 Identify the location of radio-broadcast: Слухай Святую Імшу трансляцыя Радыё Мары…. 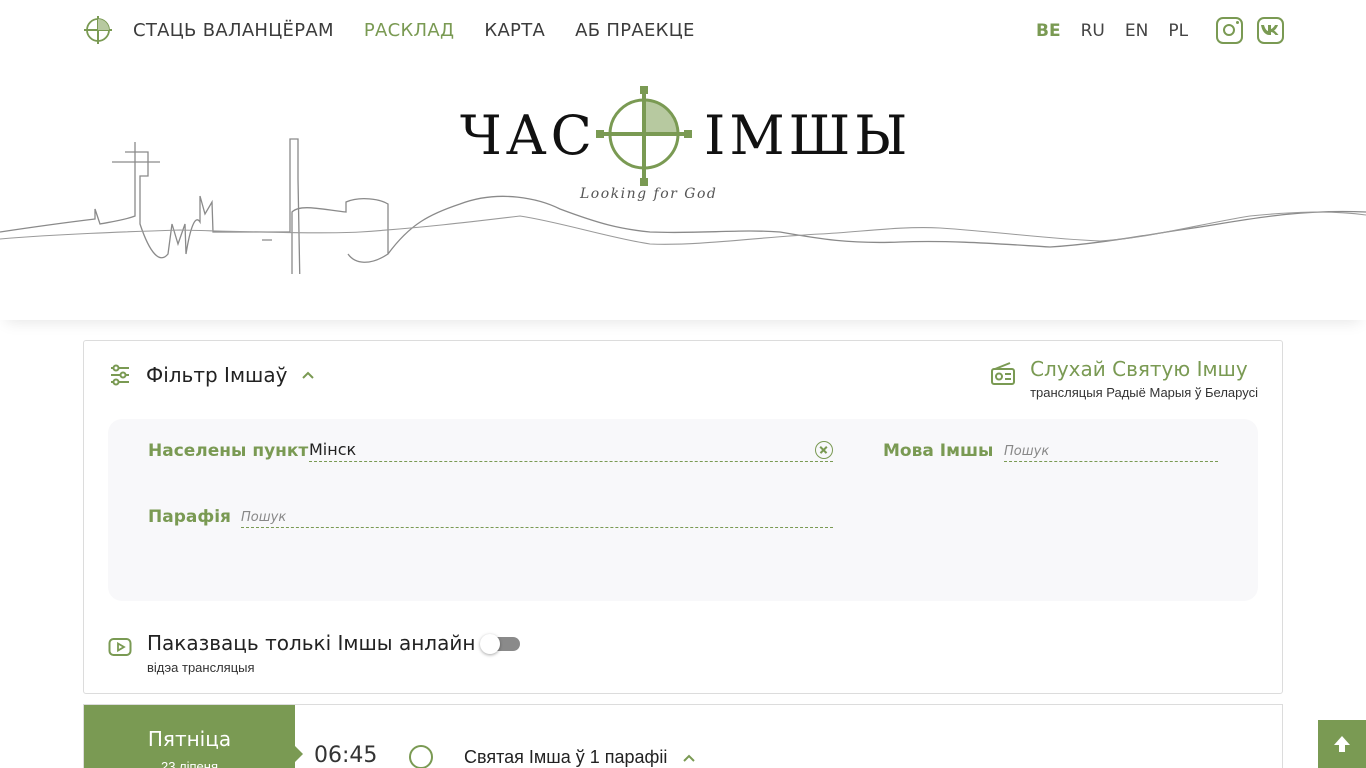
(1124, 378).